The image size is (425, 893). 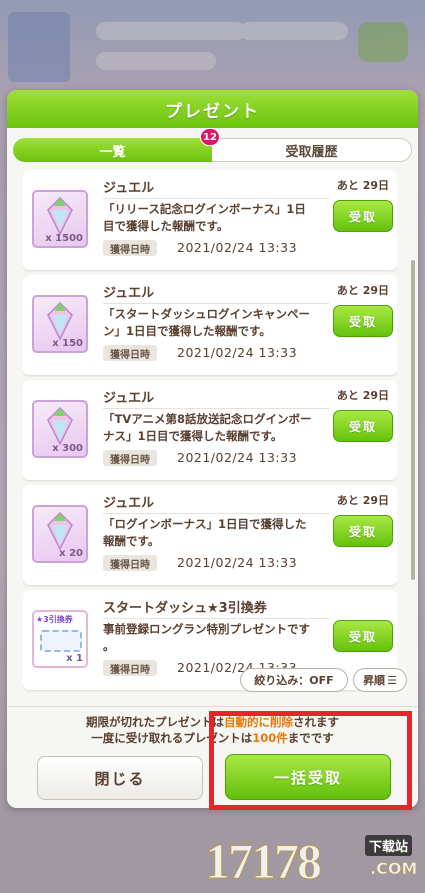 What do you see at coordinates (67, 448) in the screenshot?
I see `item-quantity: x 300` at bounding box center [67, 448].